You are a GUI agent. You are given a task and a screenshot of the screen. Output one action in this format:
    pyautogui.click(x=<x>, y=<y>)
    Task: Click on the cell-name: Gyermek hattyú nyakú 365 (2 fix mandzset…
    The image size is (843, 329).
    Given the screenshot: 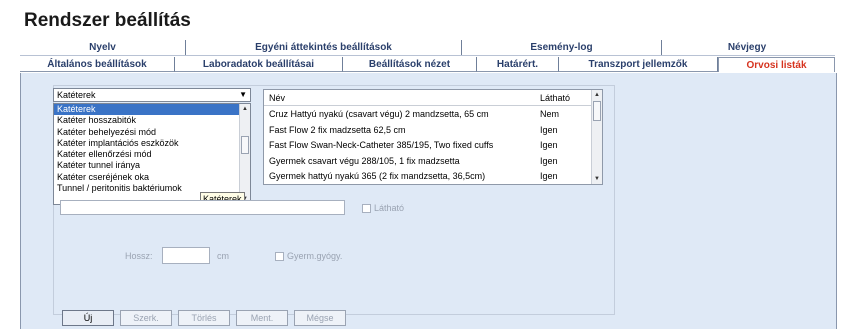 What is the action you would take?
    pyautogui.click(x=377, y=176)
    